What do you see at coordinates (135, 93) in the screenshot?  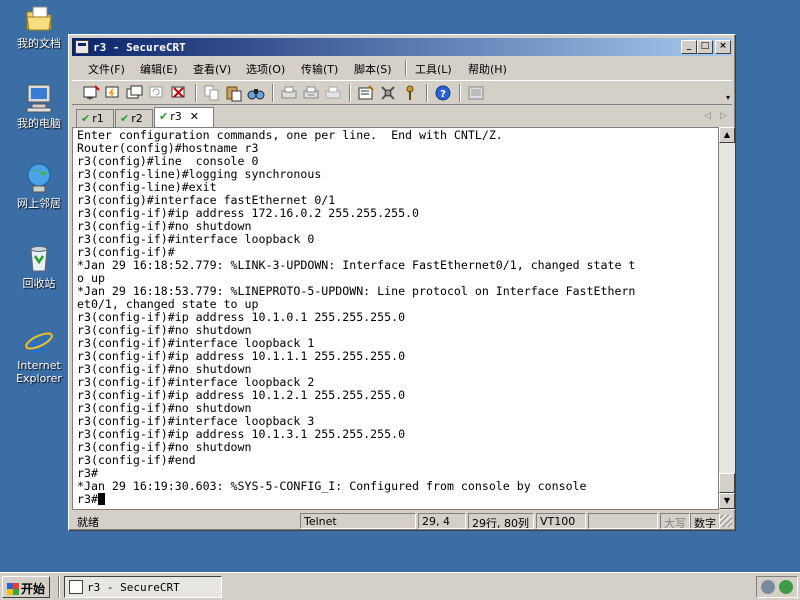 I see `connect-tab-icon` at bounding box center [135, 93].